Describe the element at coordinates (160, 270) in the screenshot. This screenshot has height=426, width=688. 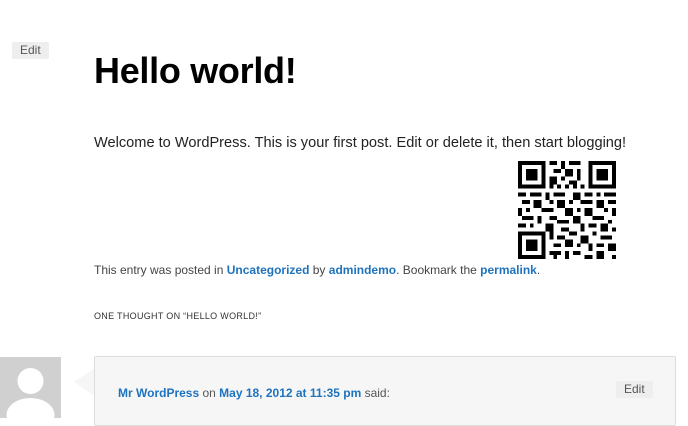
I see `meta-prefix: This entry was posted in` at that location.